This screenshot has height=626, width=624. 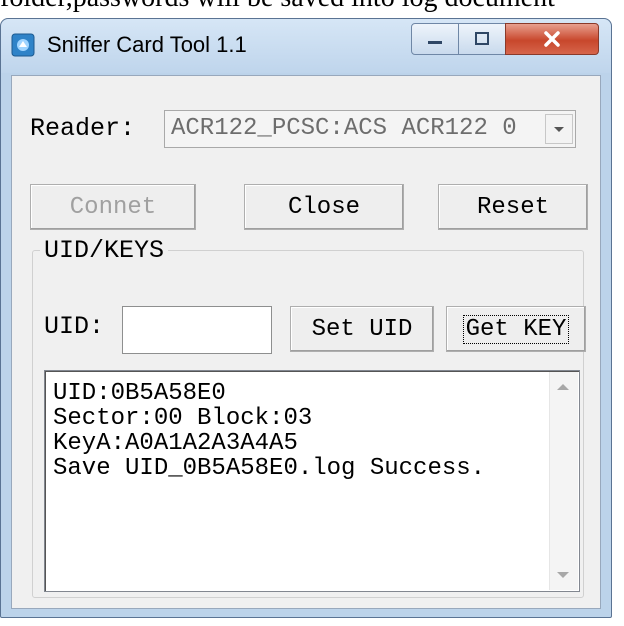 I want to click on get-key-button: Get KEY, so click(x=516, y=329).